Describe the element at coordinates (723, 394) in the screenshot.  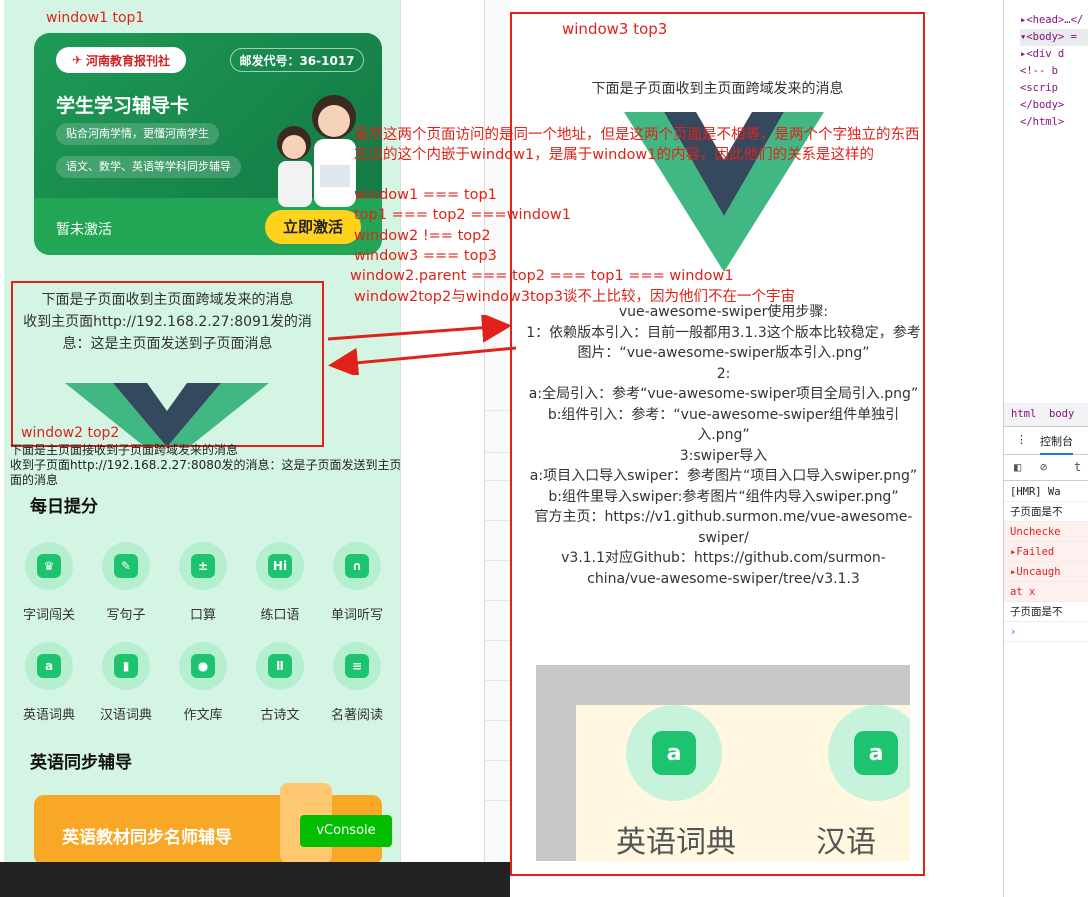
I see `guide-line: a:全局引入：参考“vue-awesome-swiper项目全局引入.png”` at that location.